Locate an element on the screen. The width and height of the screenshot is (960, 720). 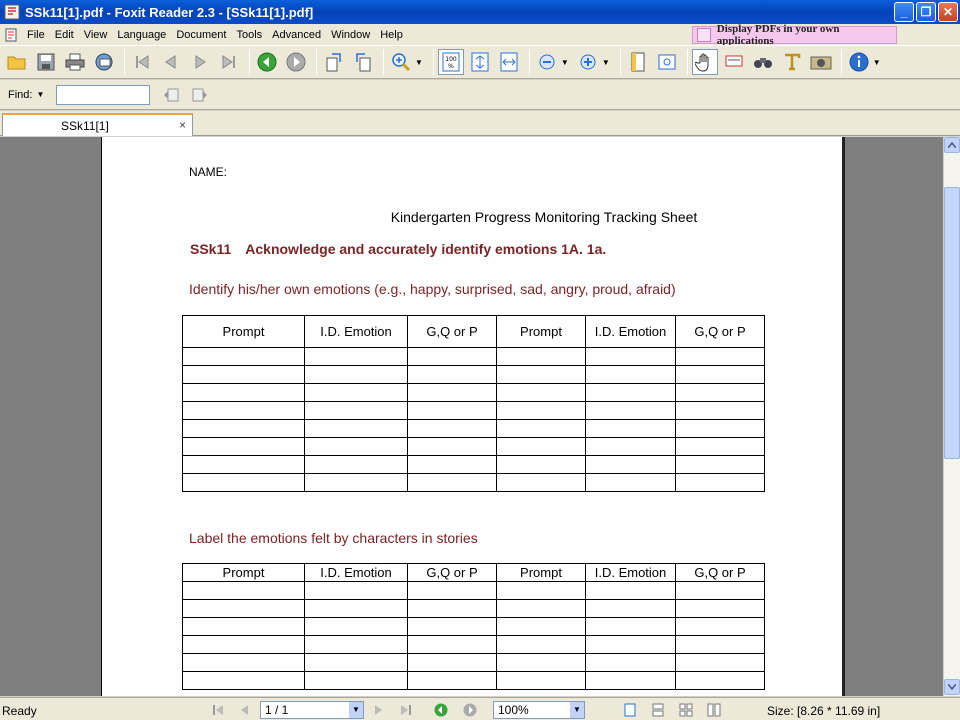
ad-banner-text: Display PDFs in your own applications is located at coordinates (778, 35).